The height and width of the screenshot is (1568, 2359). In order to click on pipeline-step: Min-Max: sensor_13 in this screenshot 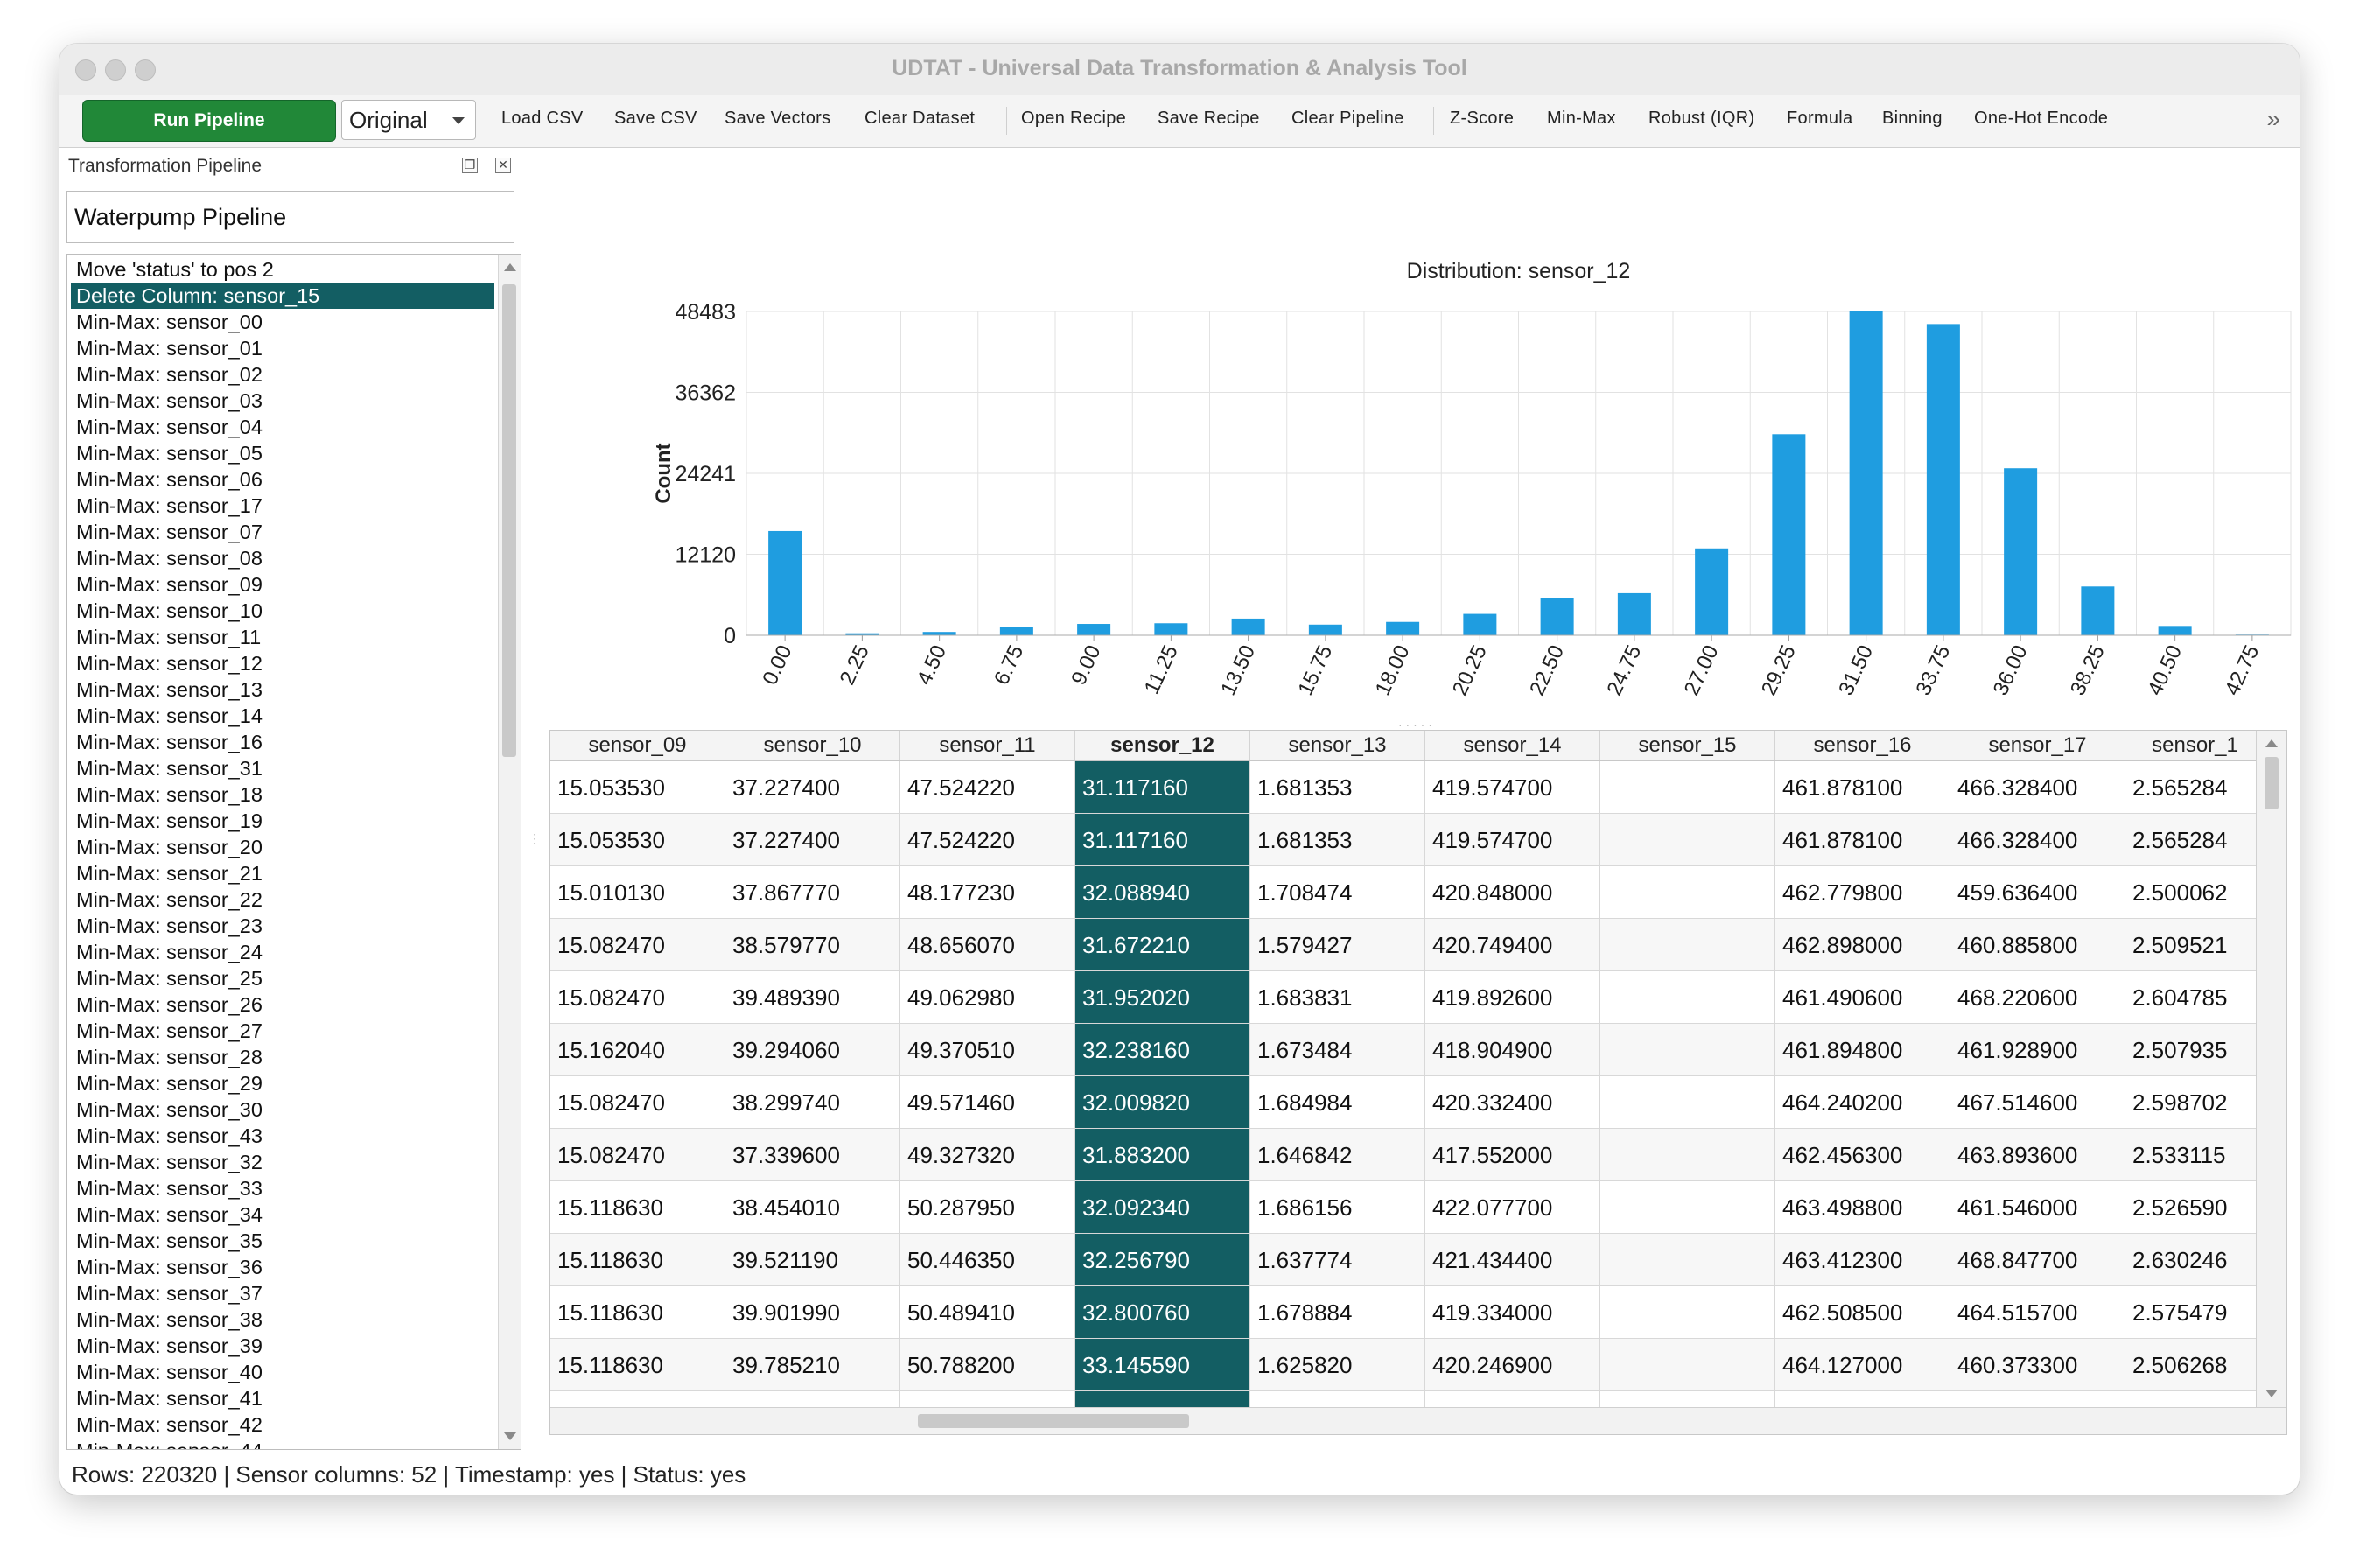, I will do `click(282, 689)`.